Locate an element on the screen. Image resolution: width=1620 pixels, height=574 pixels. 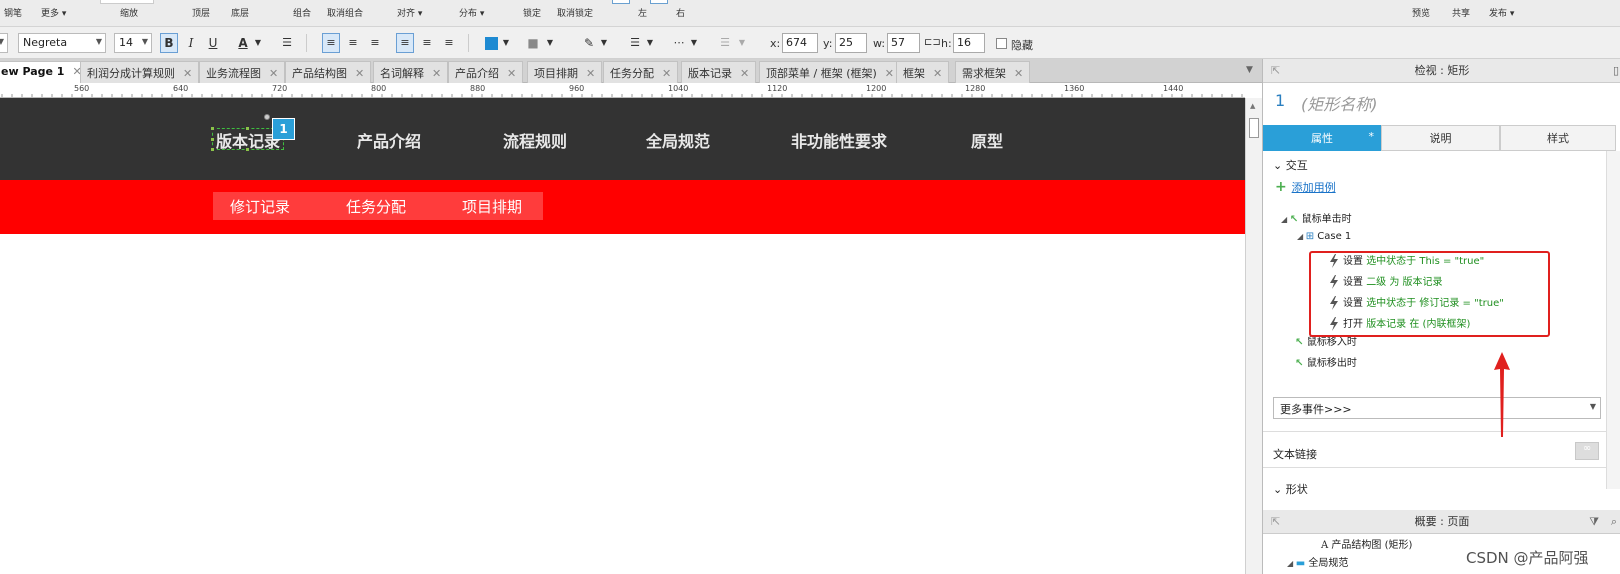
tab-notes: 说明 is located at coordinates (1440, 138).